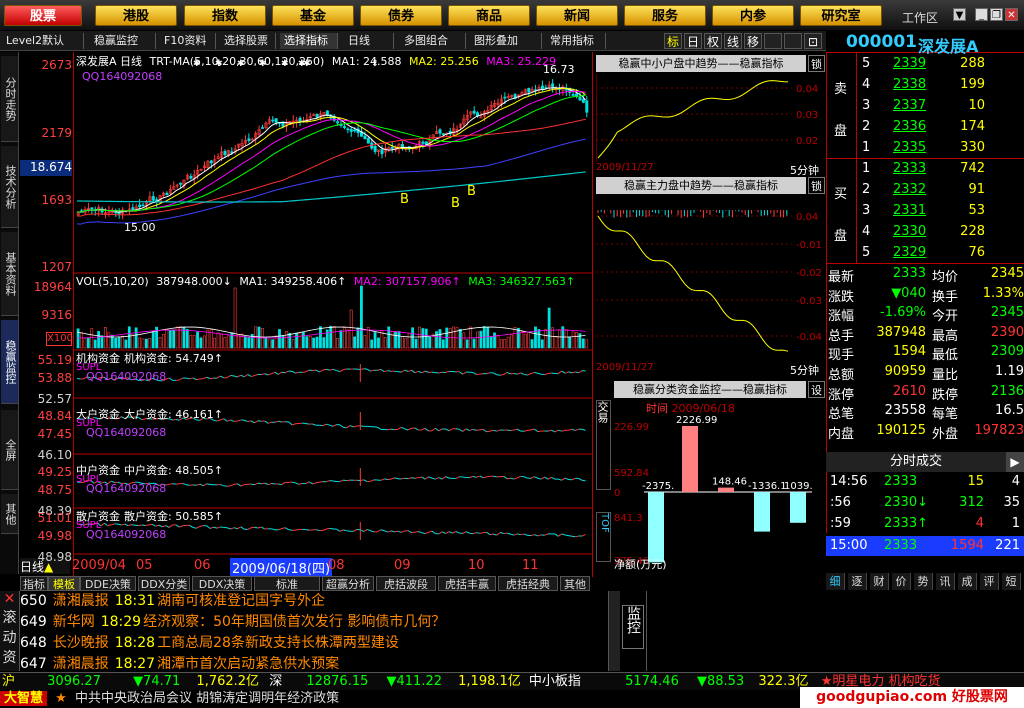  I want to click on toolbar-item: 日线, so click(369, 41).